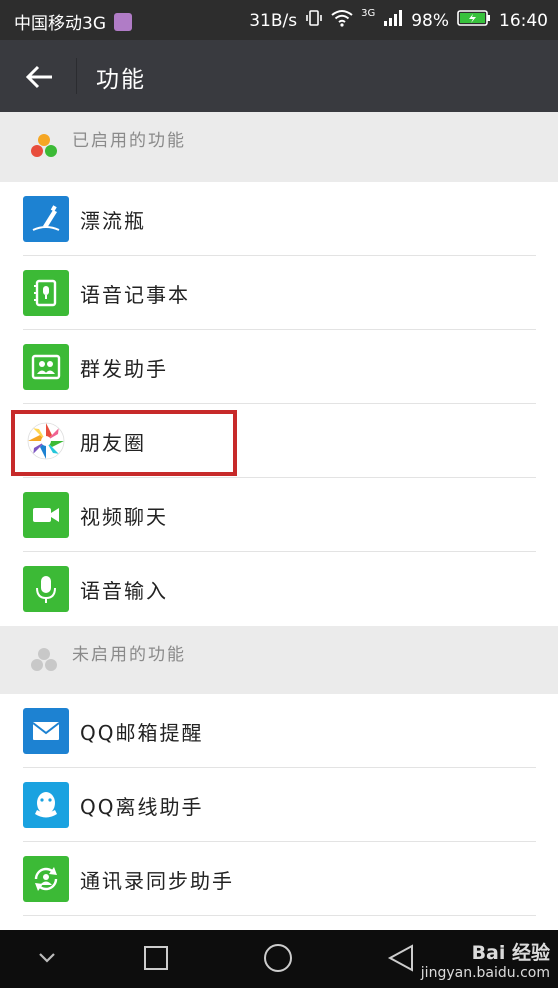 This screenshot has width=558, height=988. What do you see at coordinates (124, 443) in the screenshot?
I see `highlight-box` at bounding box center [124, 443].